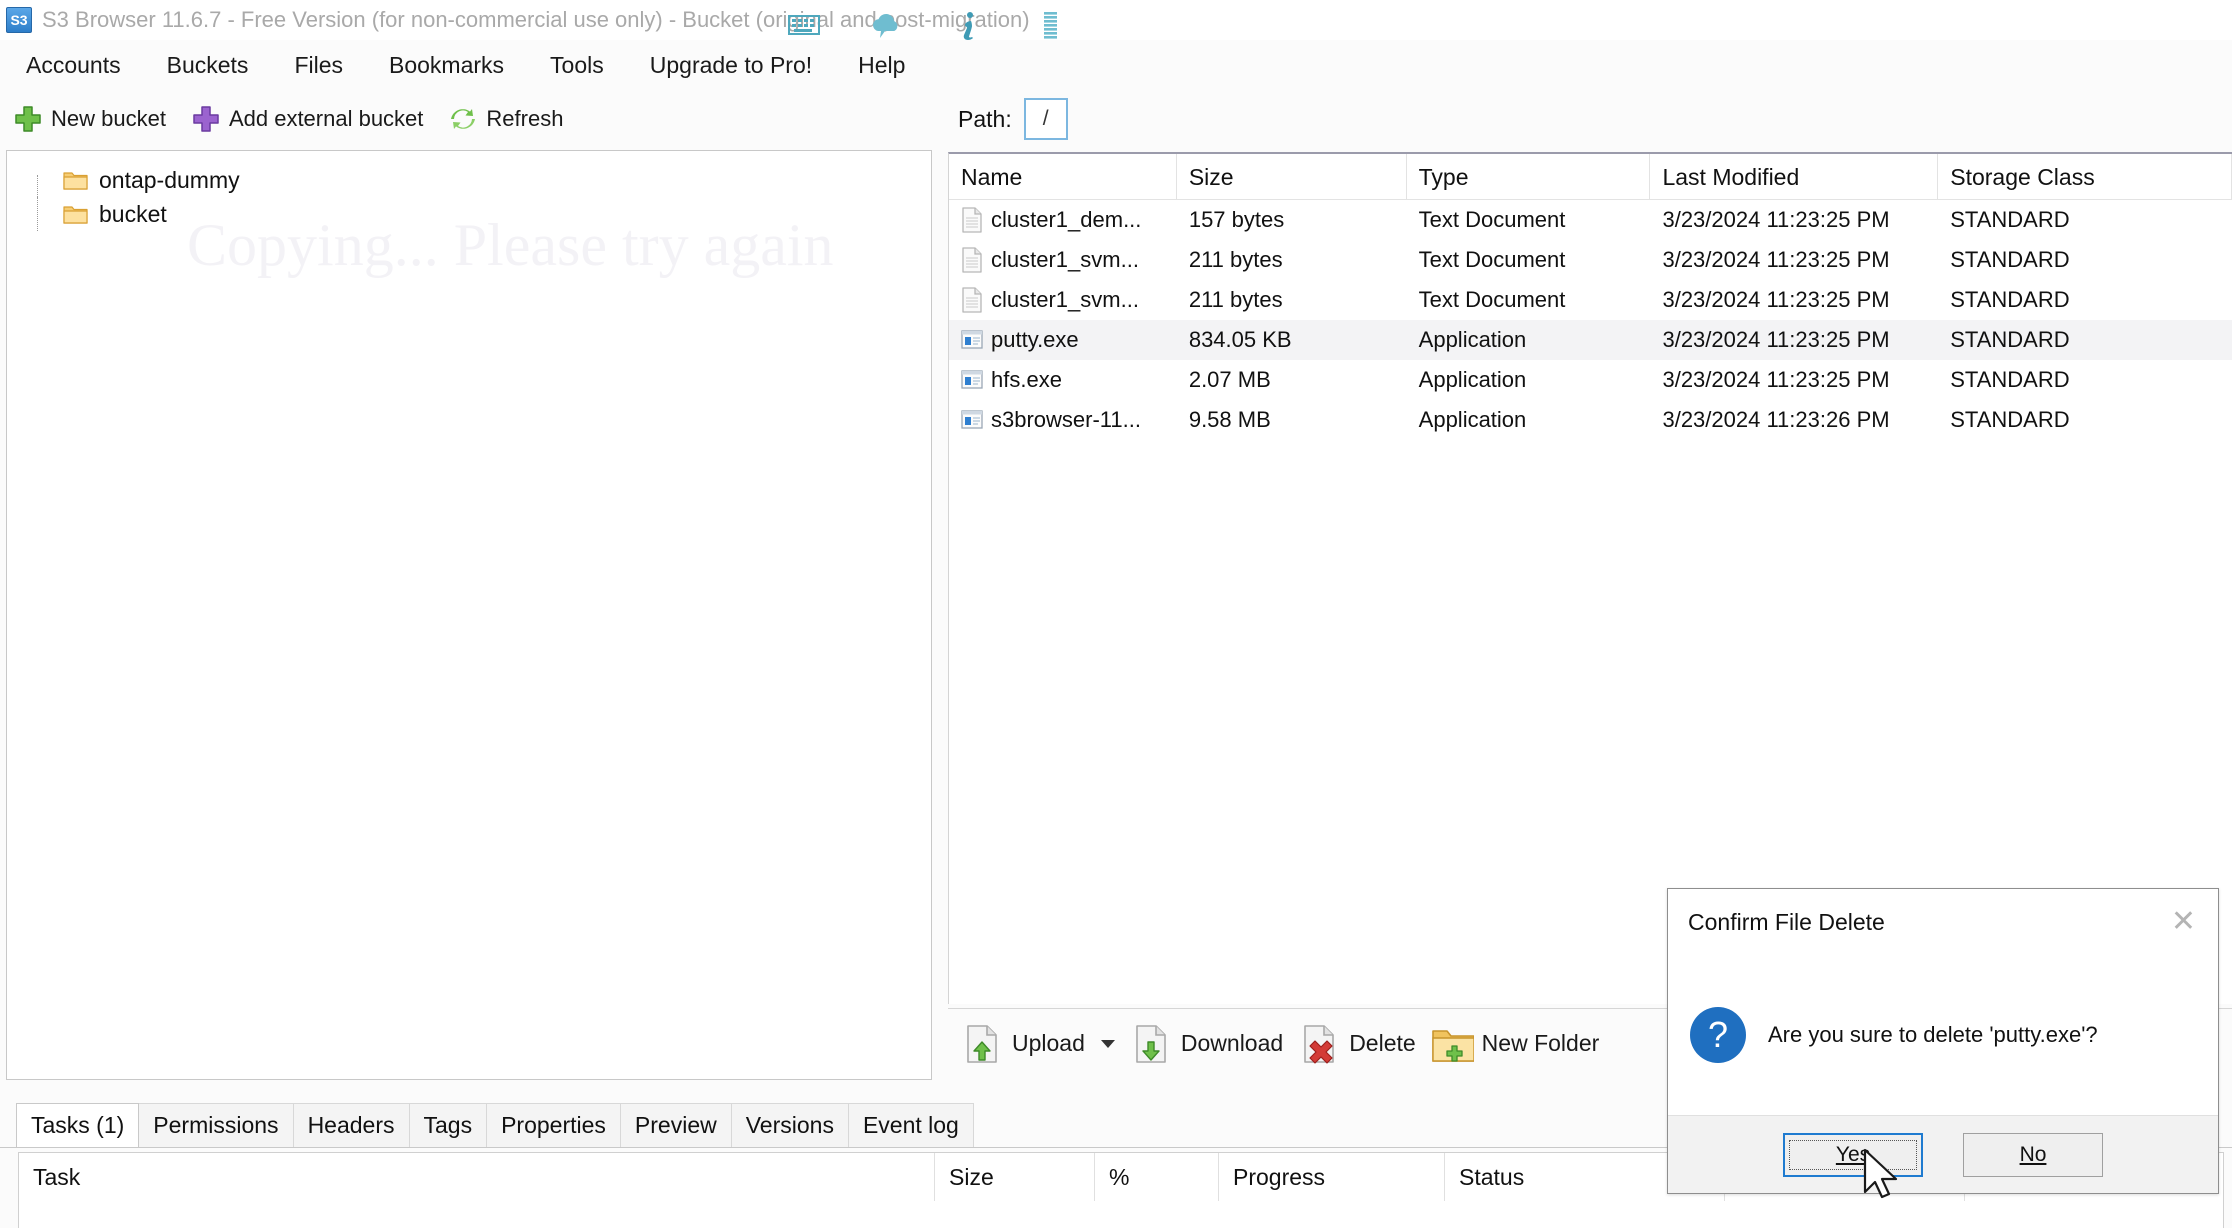 This screenshot has height=1228, width=2232. What do you see at coordinates (448, 1125) in the screenshot?
I see `tab-tags: Tags` at bounding box center [448, 1125].